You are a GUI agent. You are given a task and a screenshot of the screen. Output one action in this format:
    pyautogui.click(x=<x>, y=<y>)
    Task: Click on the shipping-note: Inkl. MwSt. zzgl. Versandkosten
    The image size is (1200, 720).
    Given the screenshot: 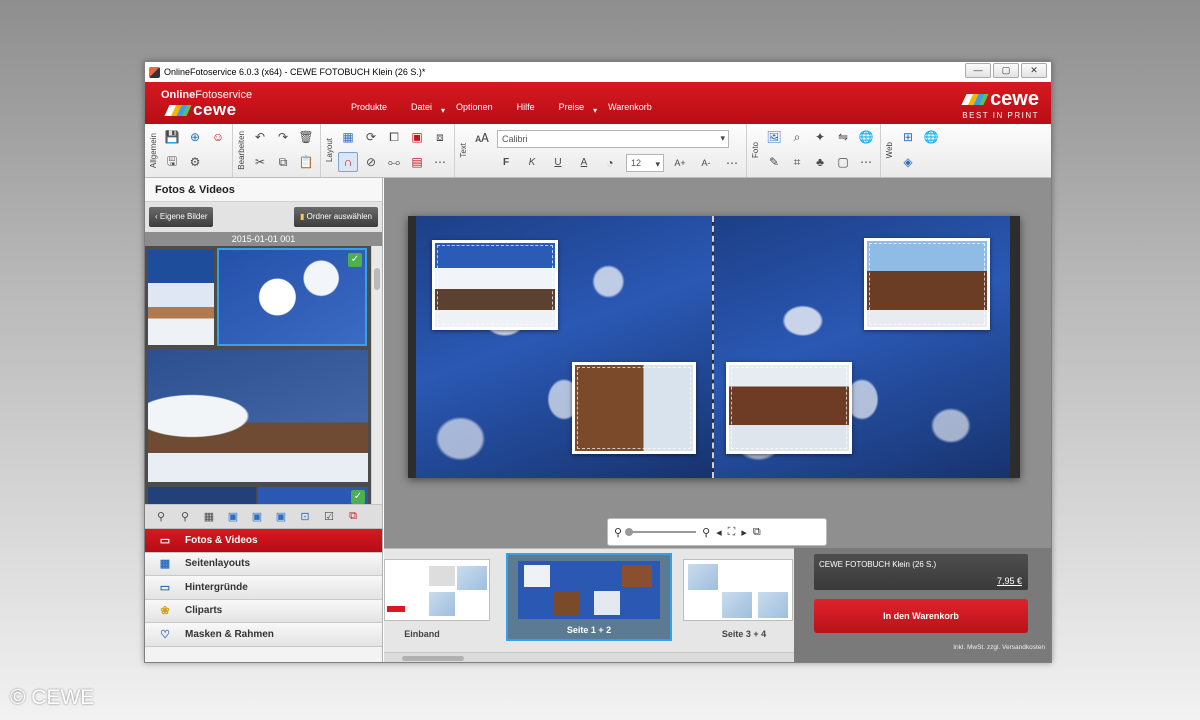 What is the action you would take?
    pyautogui.click(x=999, y=647)
    